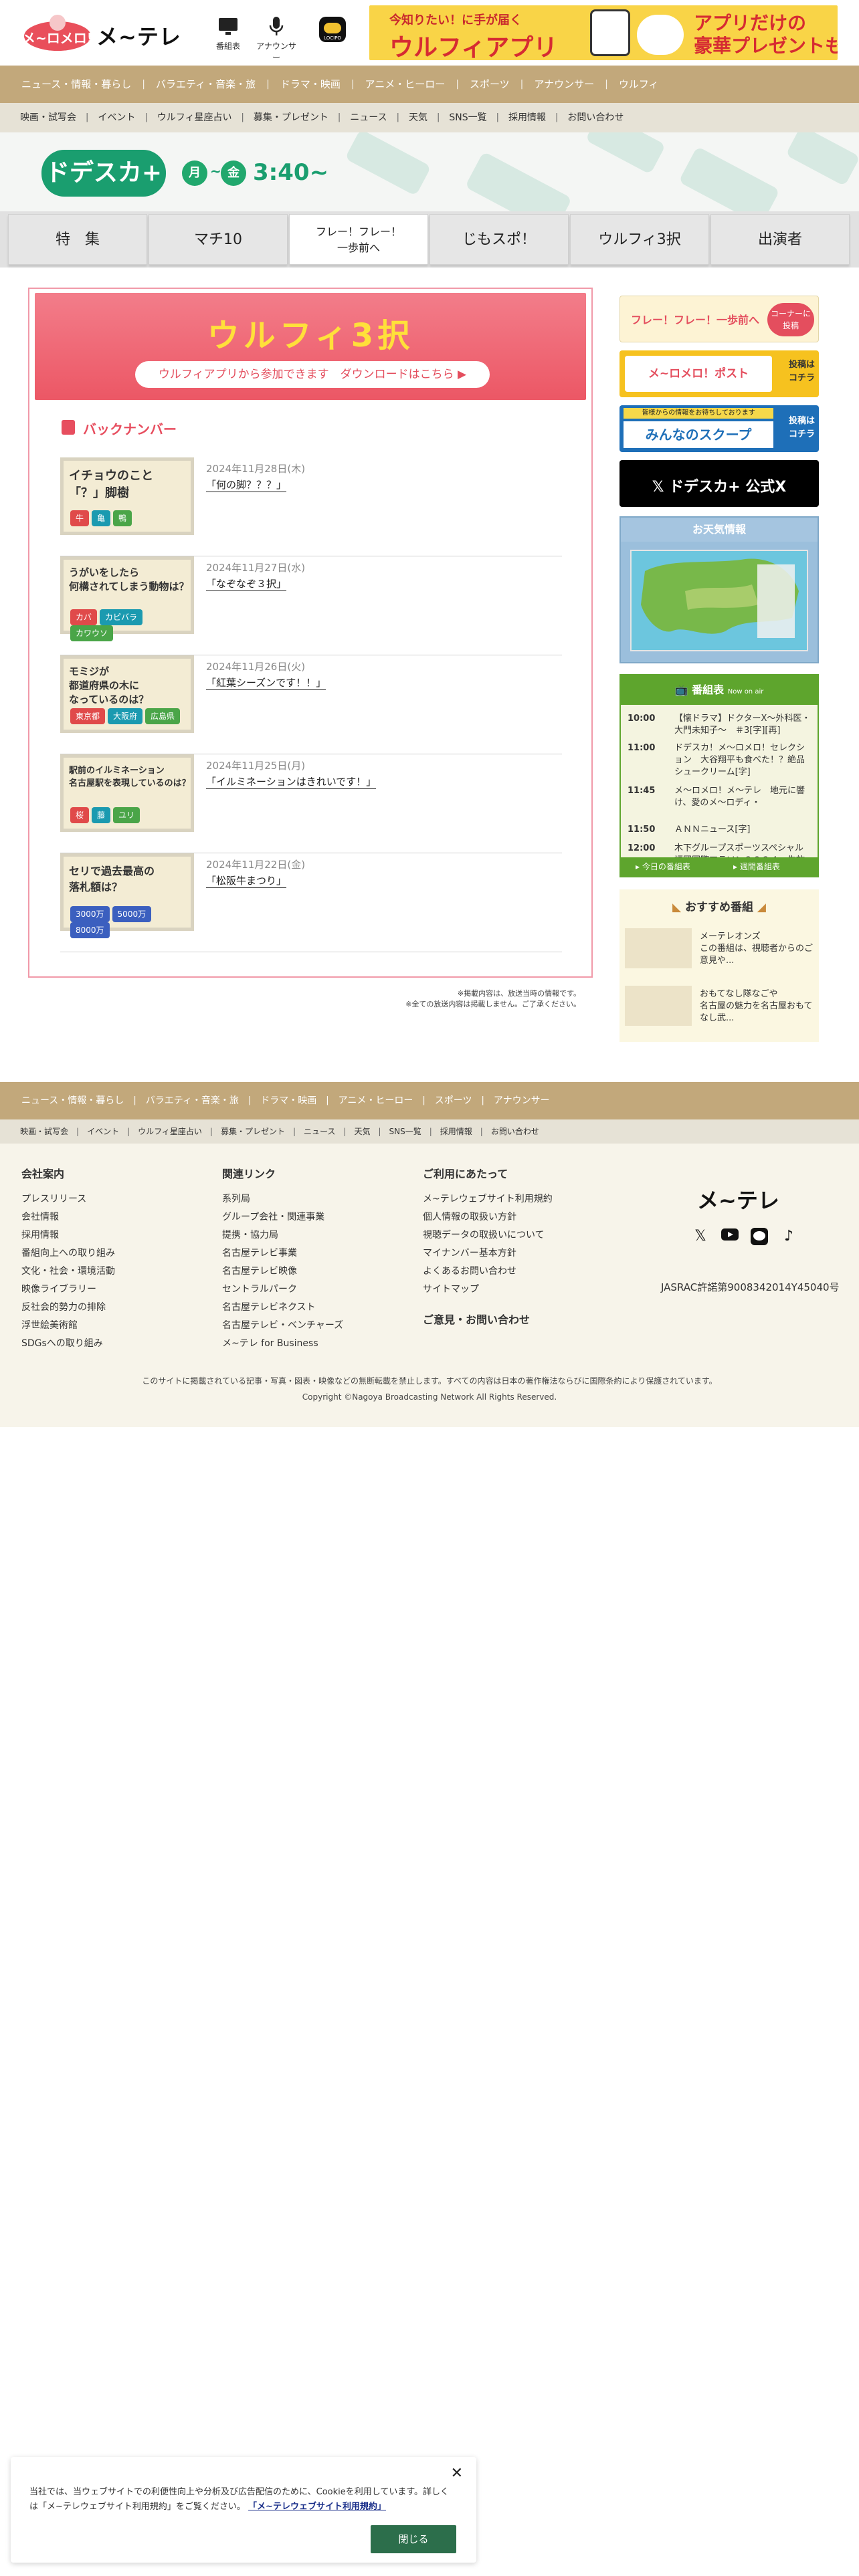  What do you see at coordinates (719, 374) in the screenshot?
I see `mero-post-banner: メ~ロメロ！ポスト 投稿は コチラ` at bounding box center [719, 374].